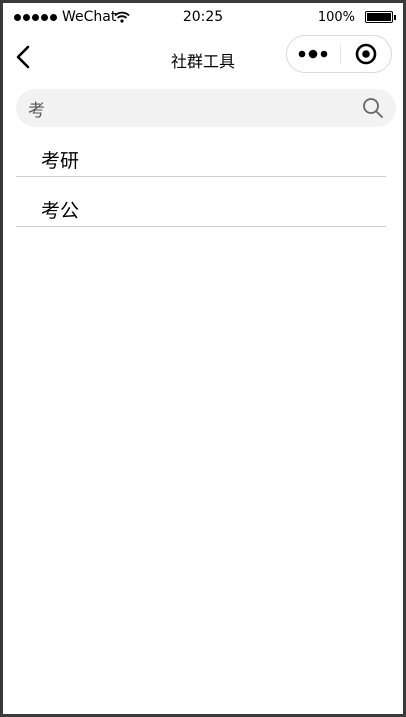 The image size is (406, 717). What do you see at coordinates (313, 54) in the screenshot?
I see `more-dots-icon` at bounding box center [313, 54].